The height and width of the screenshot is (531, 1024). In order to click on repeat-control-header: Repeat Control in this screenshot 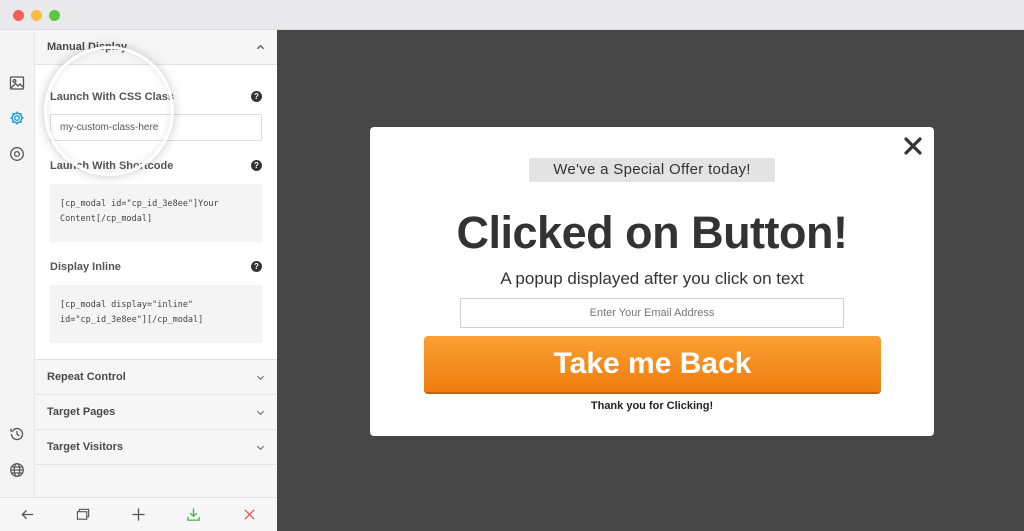, I will do `click(156, 377)`.